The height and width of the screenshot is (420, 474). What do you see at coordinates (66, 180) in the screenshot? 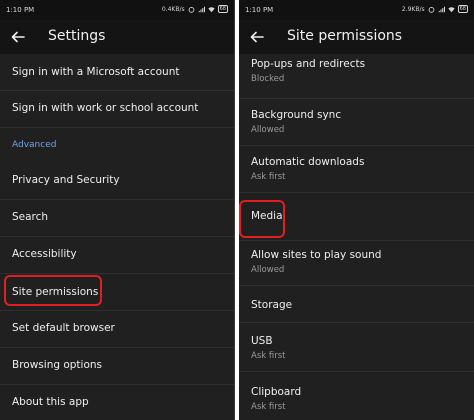
I see `settings-item-label: Privacy and Security` at bounding box center [66, 180].